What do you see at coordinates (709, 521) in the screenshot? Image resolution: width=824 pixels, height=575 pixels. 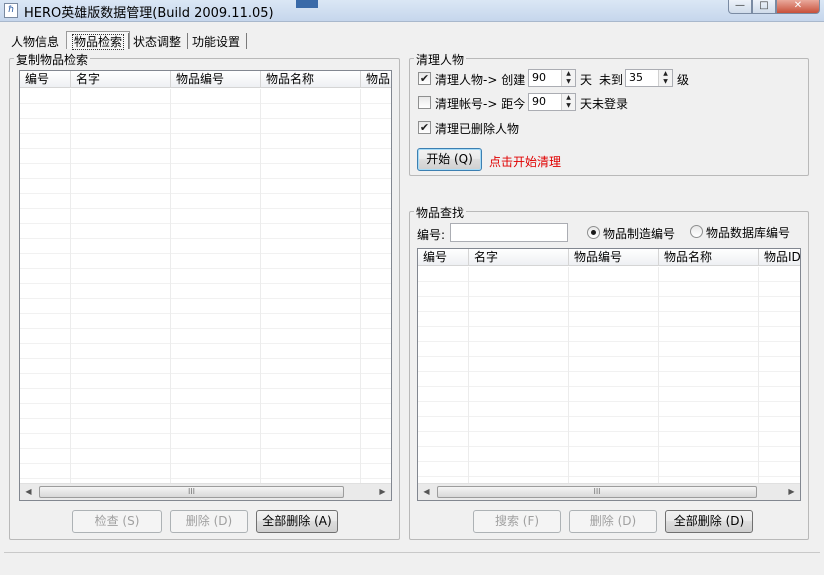 I see `find-delete-all-button: 全部删除 (D)` at bounding box center [709, 521].